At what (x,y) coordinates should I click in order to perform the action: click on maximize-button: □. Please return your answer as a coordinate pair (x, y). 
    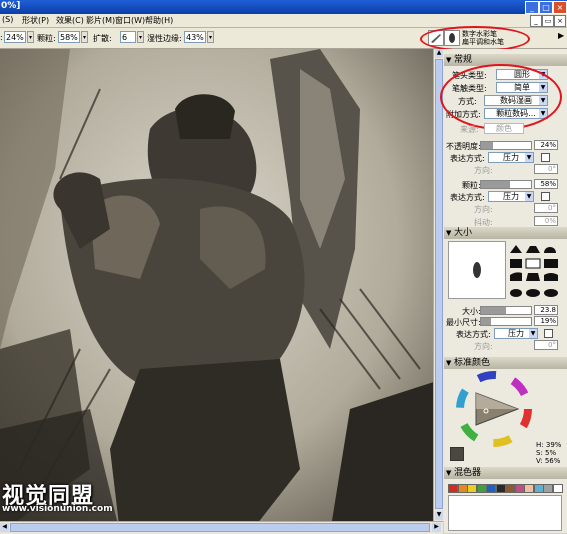
    Looking at the image, I should click on (546, 7).